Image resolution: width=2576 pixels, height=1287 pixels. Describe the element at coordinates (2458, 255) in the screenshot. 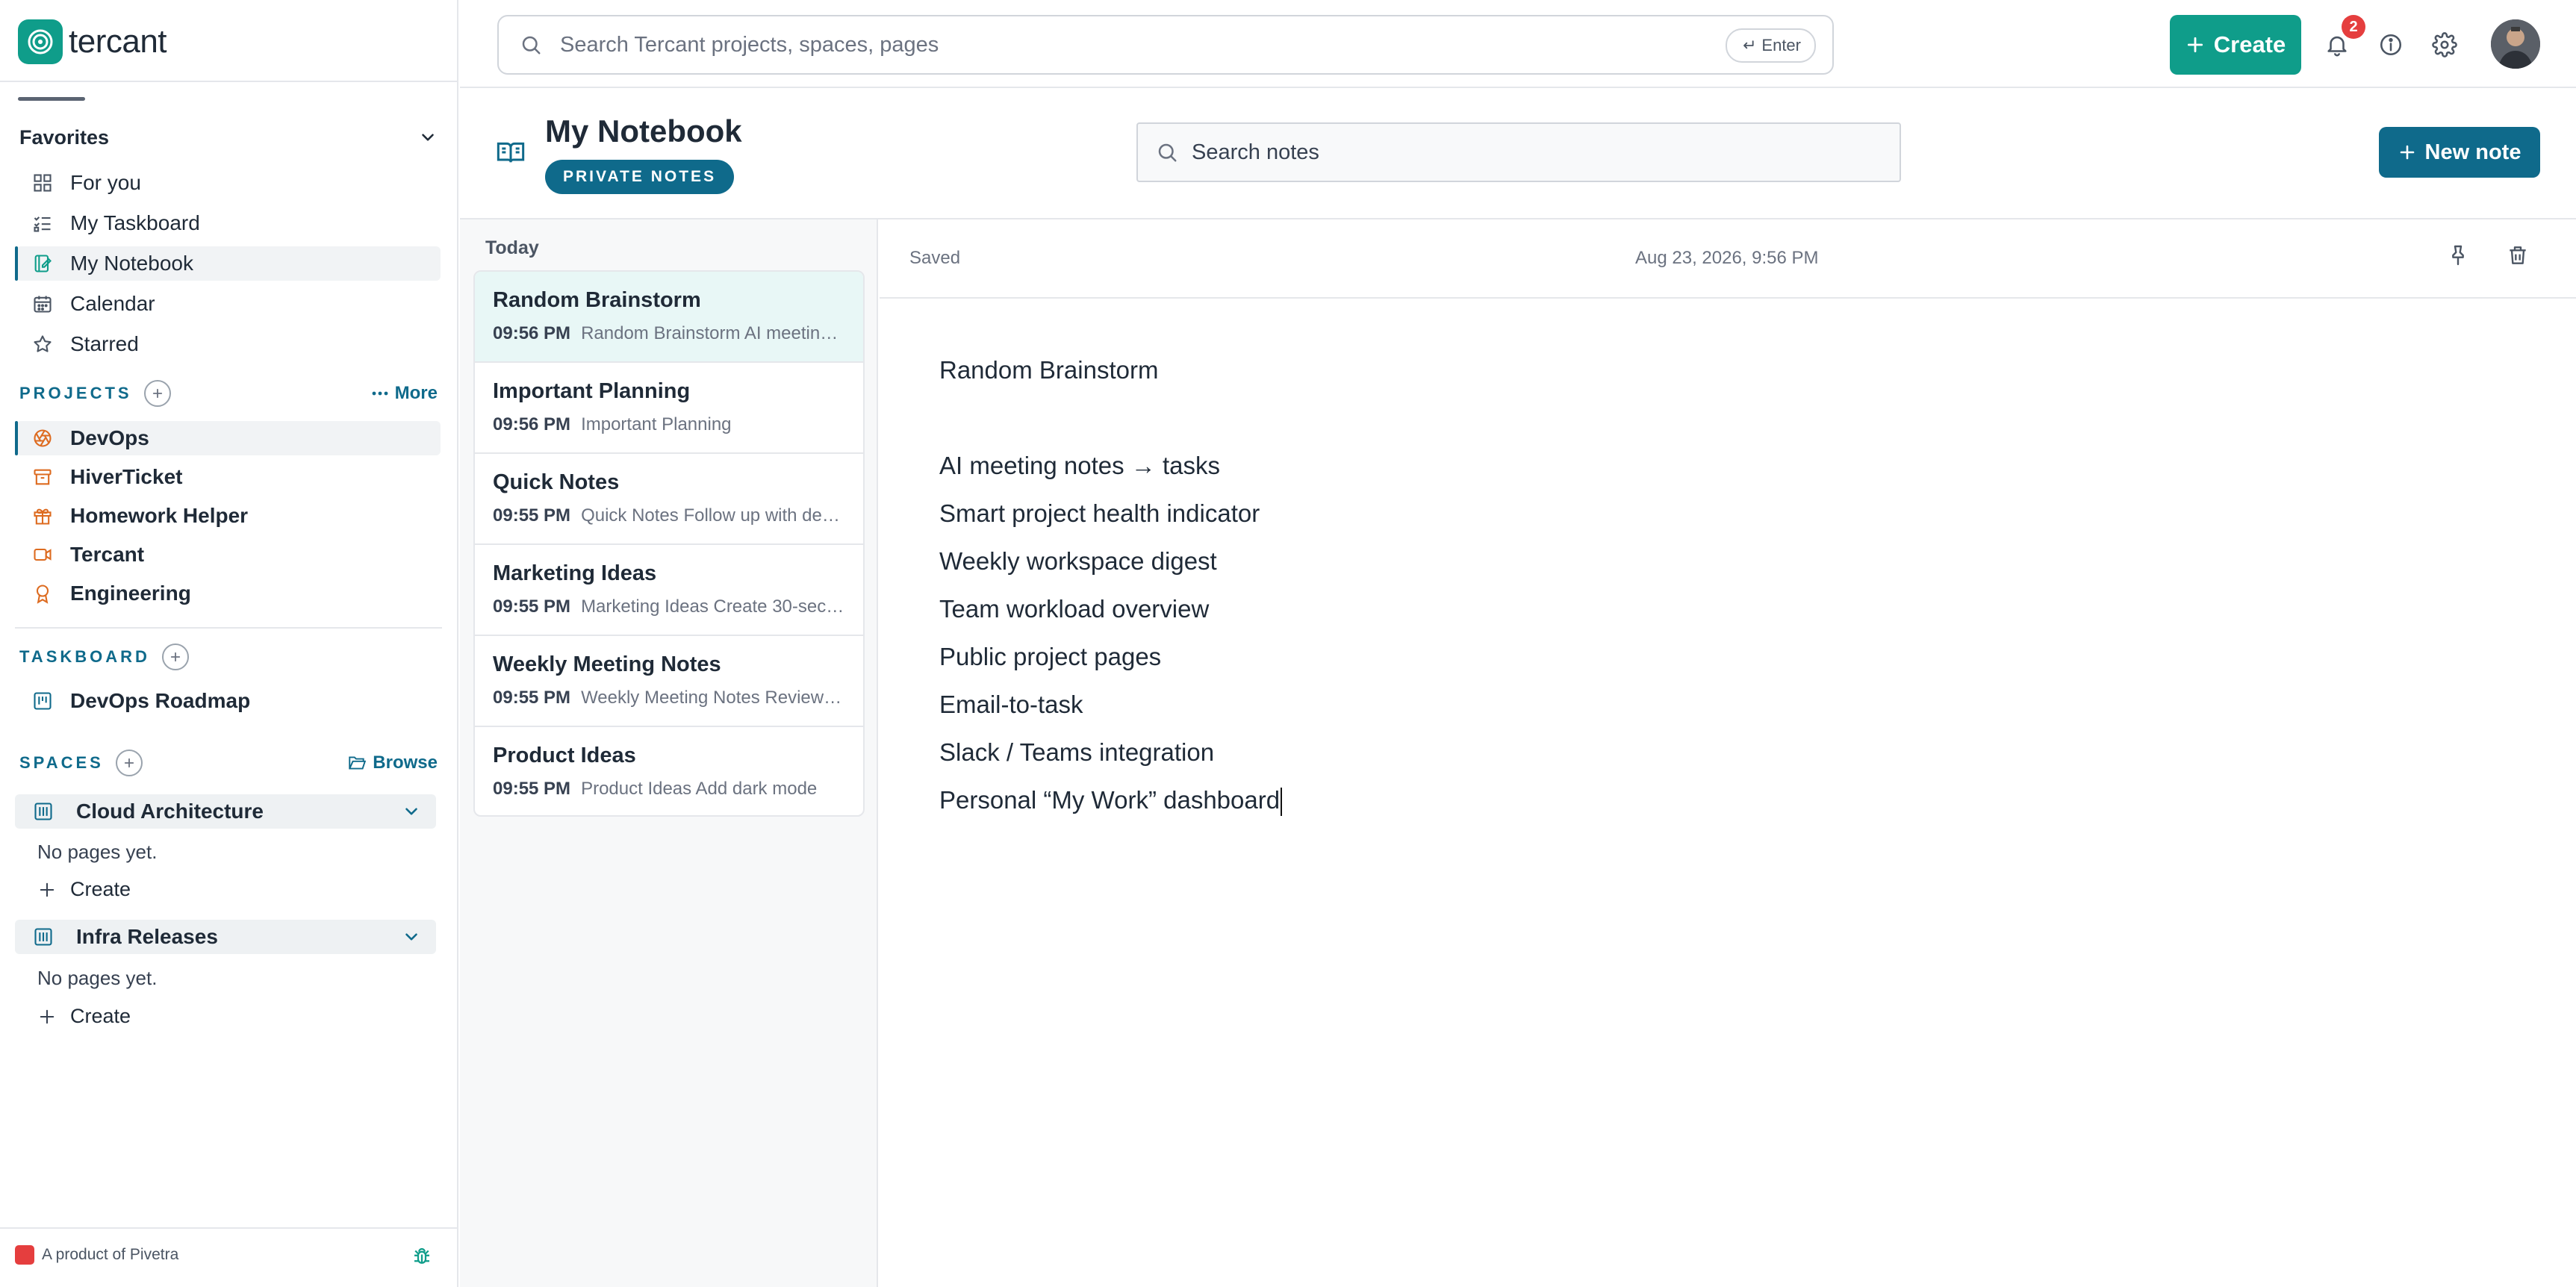

I see `pin-icon` at that location.